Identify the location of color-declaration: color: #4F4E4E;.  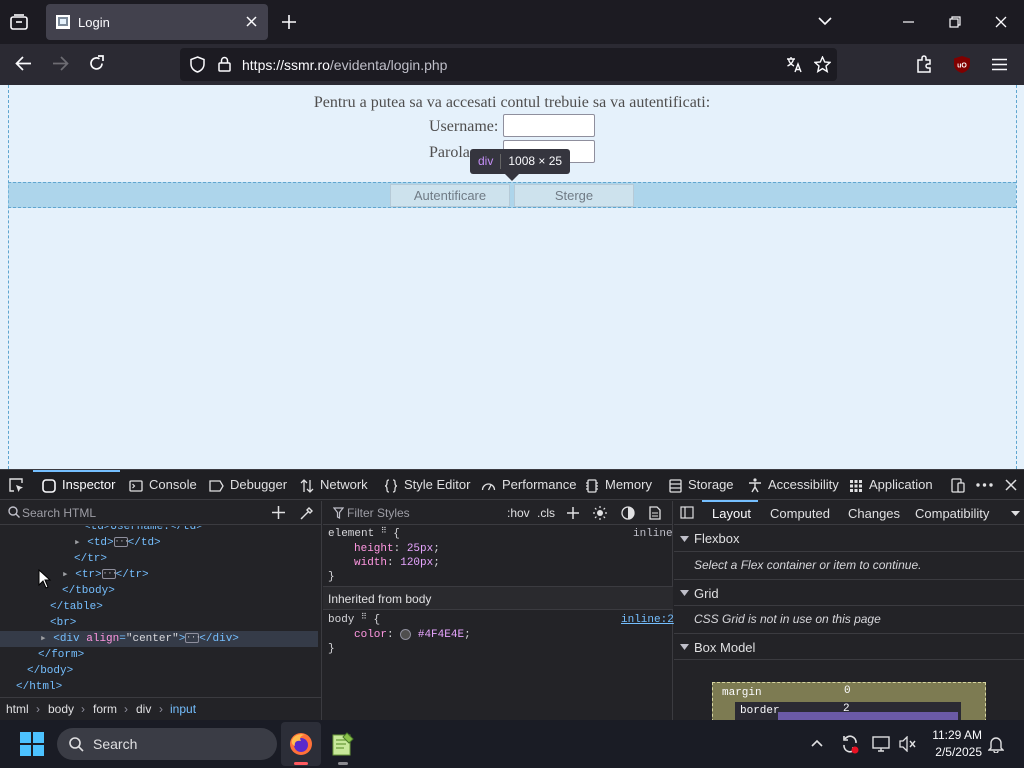
(412, 635).